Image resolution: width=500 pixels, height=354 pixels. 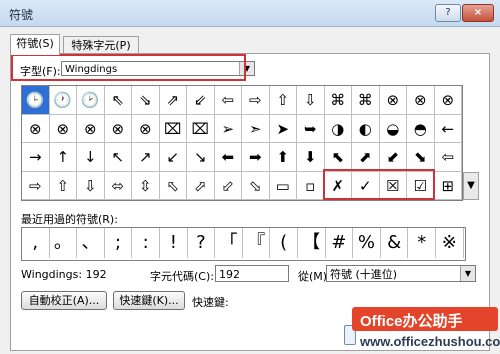 I want to click on symbol-cell: ⇗, so click(x=173, y=100).